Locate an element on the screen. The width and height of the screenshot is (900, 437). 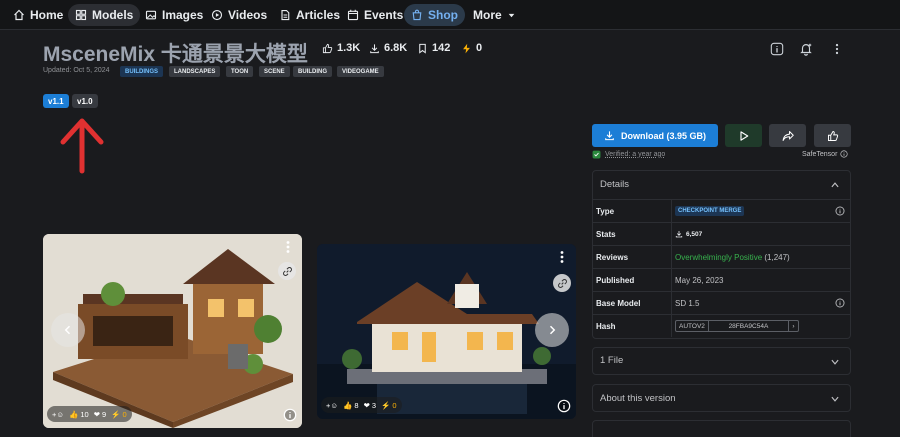
hash-value: 28FBA9C54A is located at coordinates (748, 326).